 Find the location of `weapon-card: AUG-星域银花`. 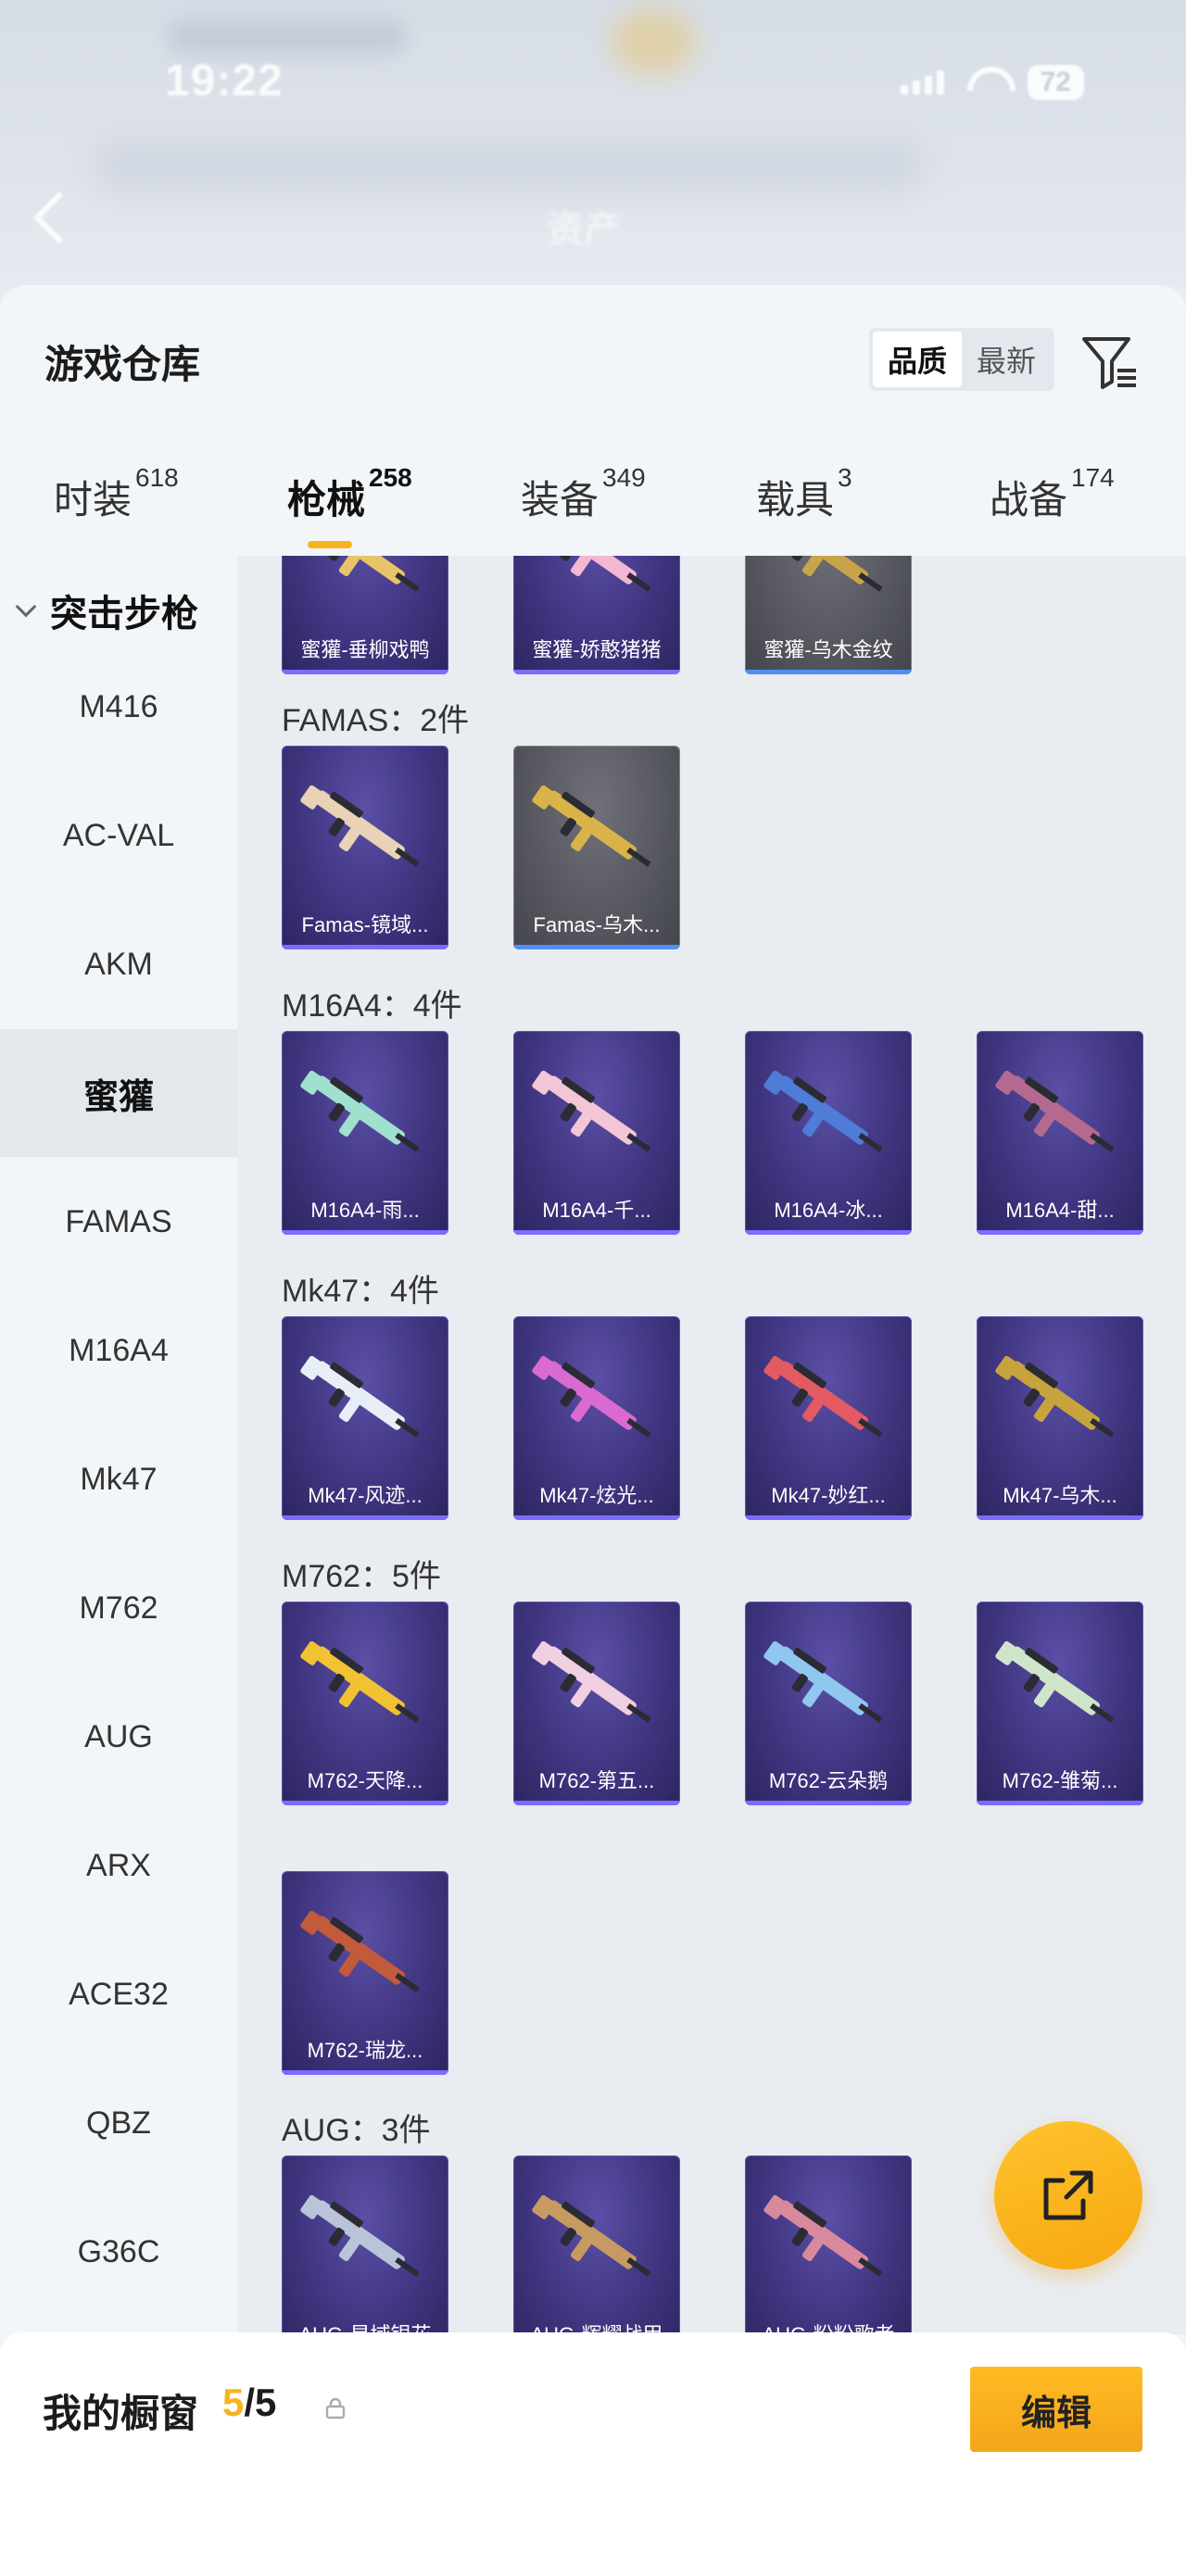

weapon-card: AUG-星域银花 is located at coordinates (365, 2244).